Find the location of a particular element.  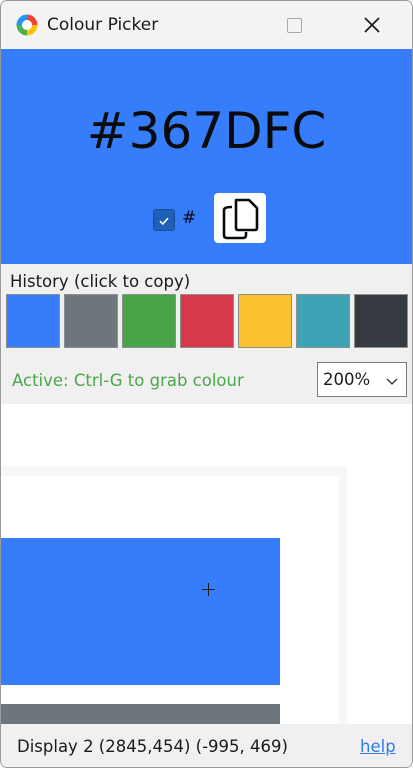

minimize-icon is located at coordinates (246, 25).